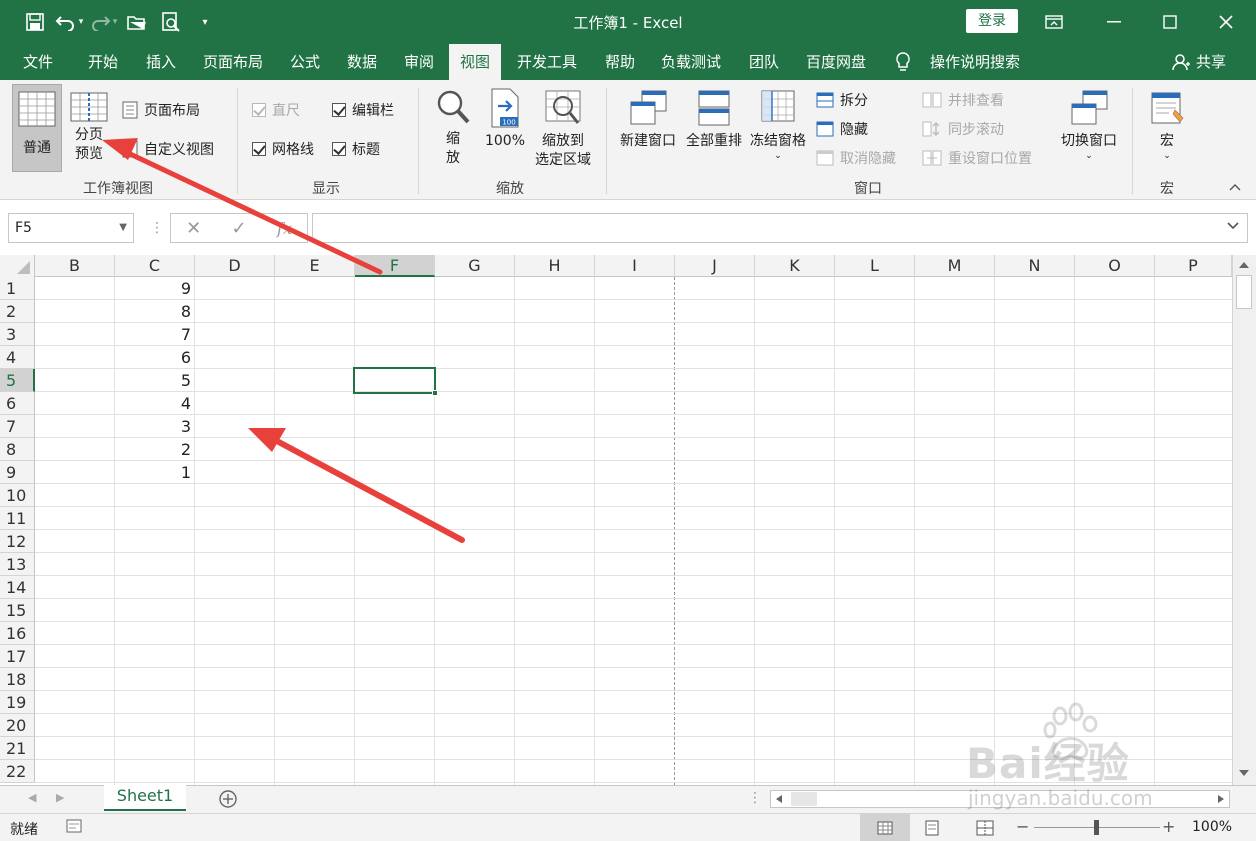 This screenshot has width=1256, height=841. I want to click on cell-c5: 5, so click(153, 380).